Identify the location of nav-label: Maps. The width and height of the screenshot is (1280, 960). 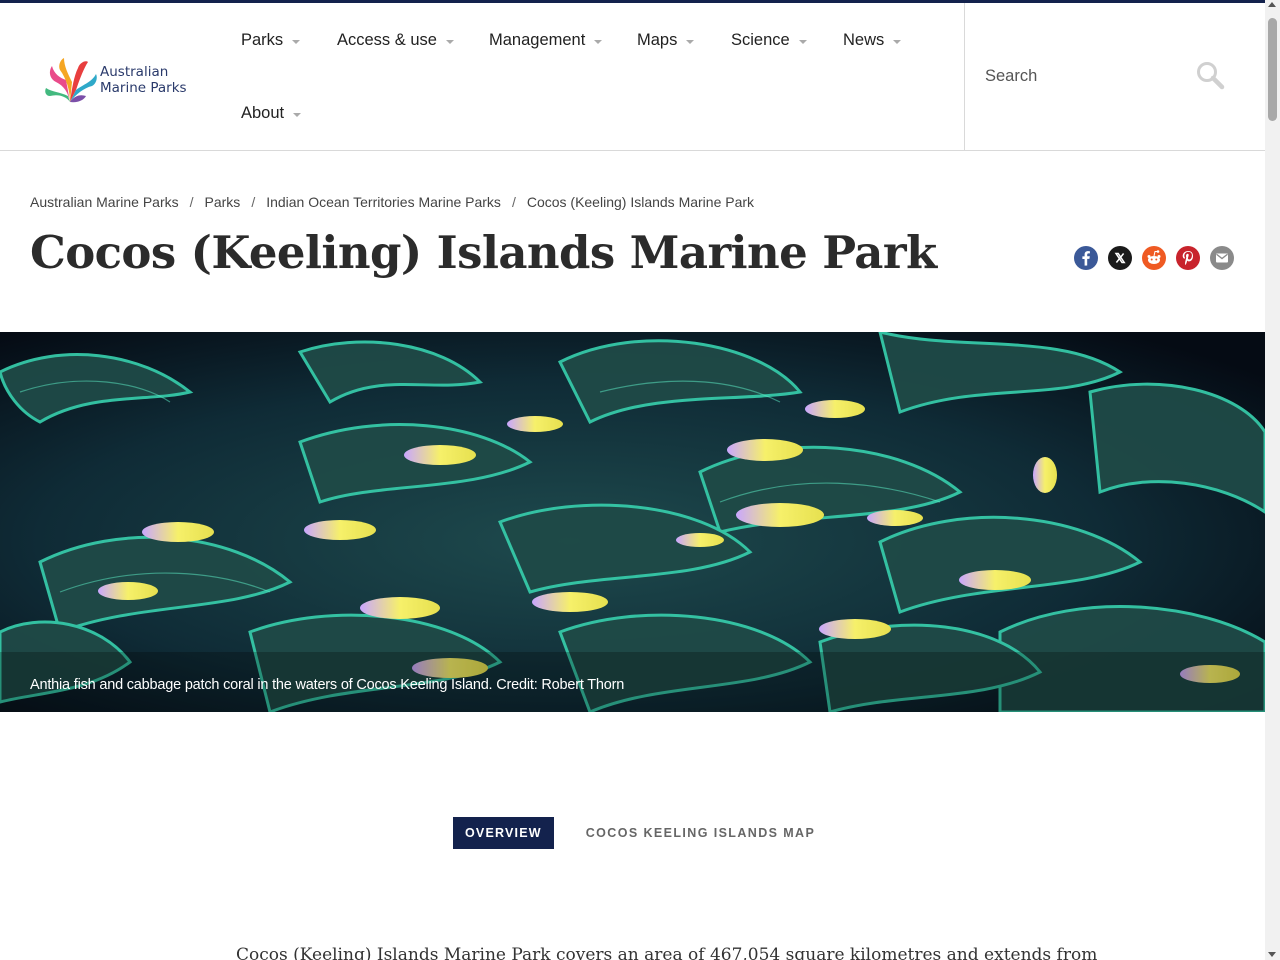
(657, 40).